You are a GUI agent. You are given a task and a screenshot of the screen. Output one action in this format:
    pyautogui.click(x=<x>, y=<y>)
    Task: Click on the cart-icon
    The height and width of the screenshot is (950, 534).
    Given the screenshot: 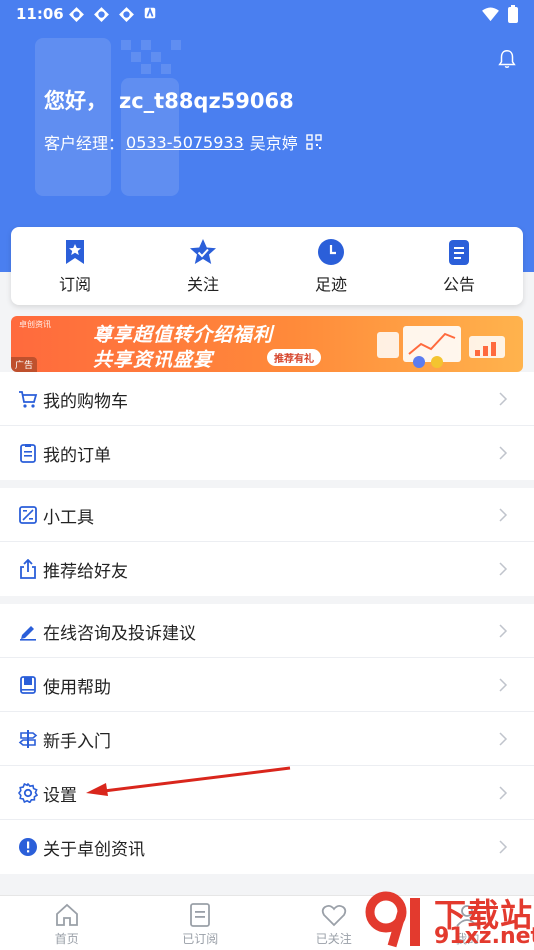 What is the action you would take?
    pyautogui.click(x=28, y=399)
    